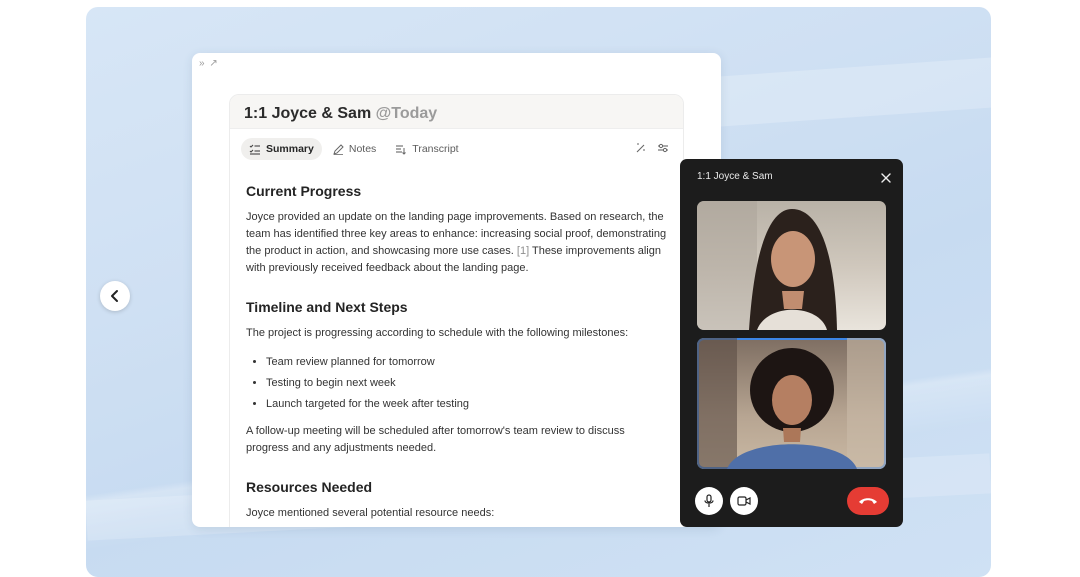 Image resolution: width=1080 pixels, height=577 pixels. I want to click on note-tools, so click(652, 148).